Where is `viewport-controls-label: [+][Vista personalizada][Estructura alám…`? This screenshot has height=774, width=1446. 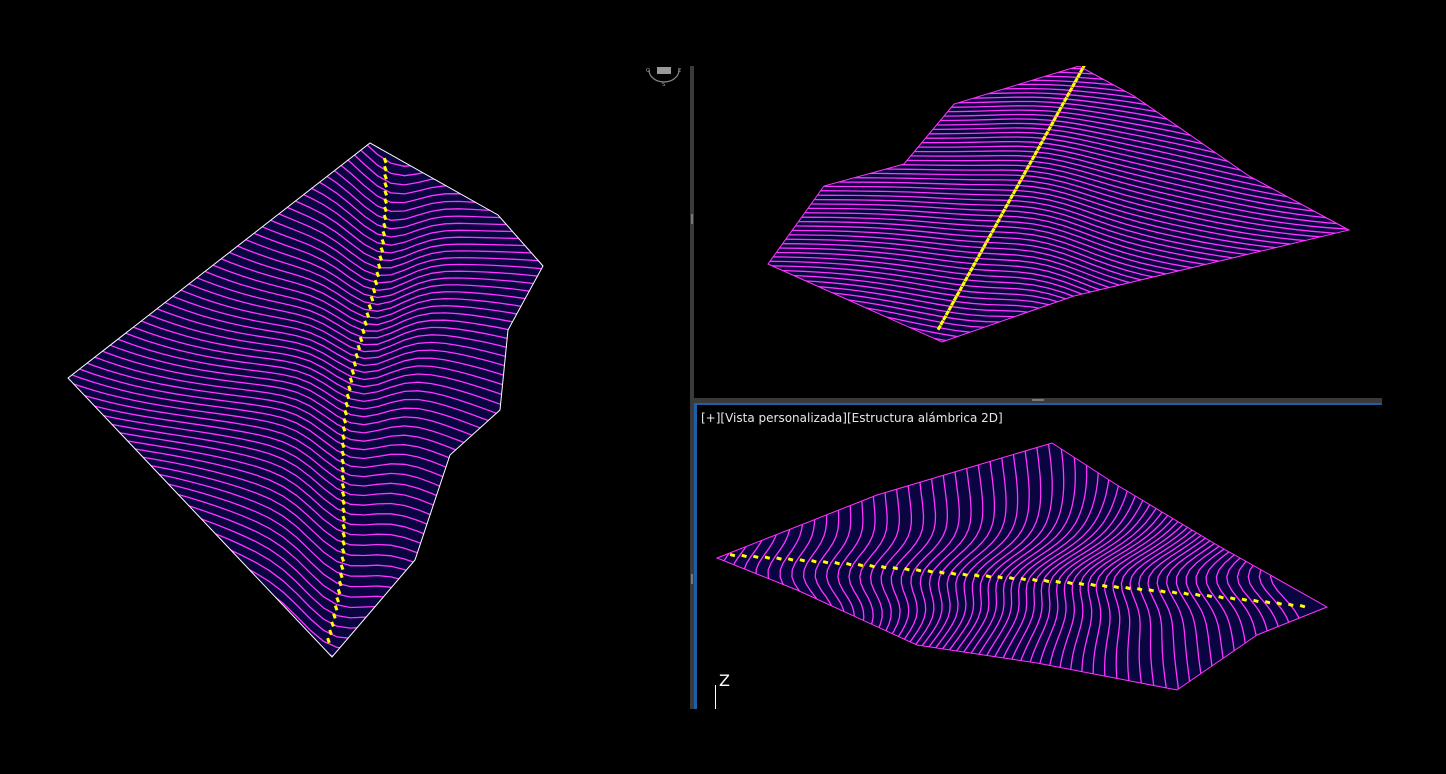 viewport-controls-label: [+][Vista personalizada][Estructura alám… is located at coordinates (852, 418).